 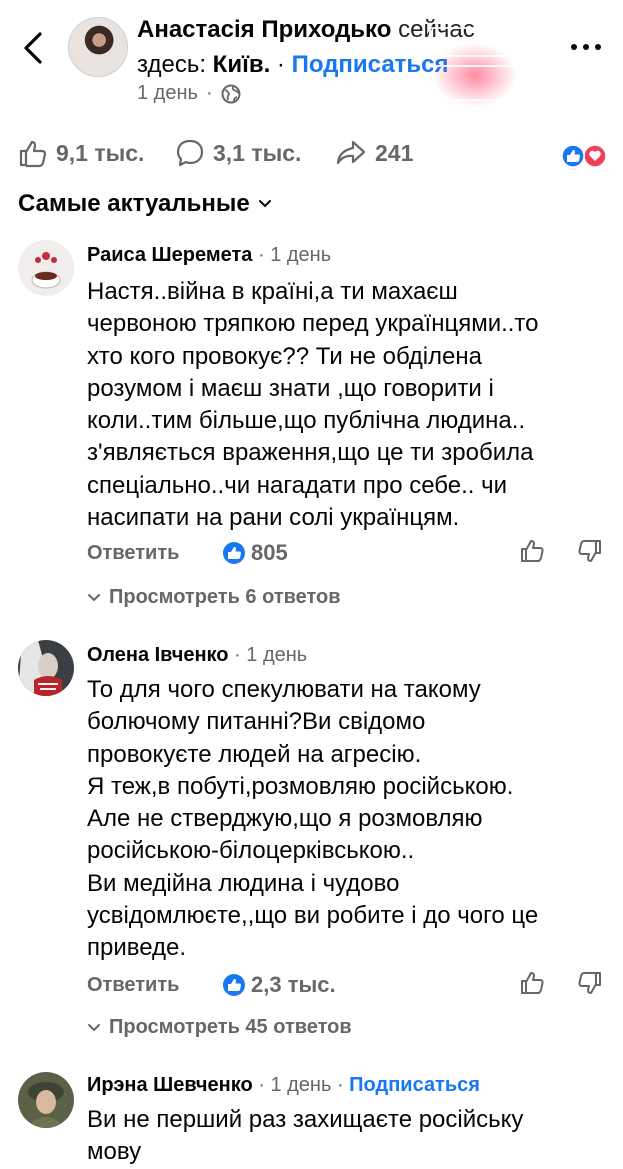 I want to click on view-replies-label: Просмотреть 6 ответов, so click(x=225, y=597).